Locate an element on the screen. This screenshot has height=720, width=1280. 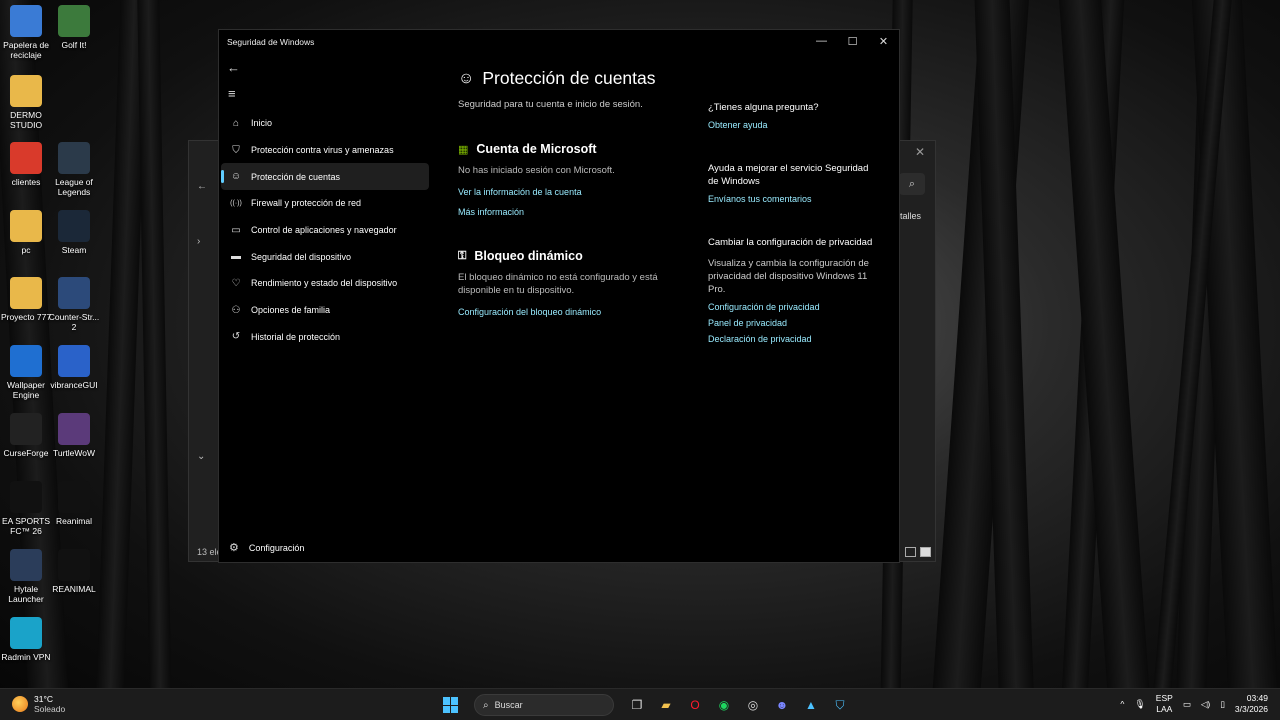
network-icon: ▭ is located at coordinates (1187, 704).